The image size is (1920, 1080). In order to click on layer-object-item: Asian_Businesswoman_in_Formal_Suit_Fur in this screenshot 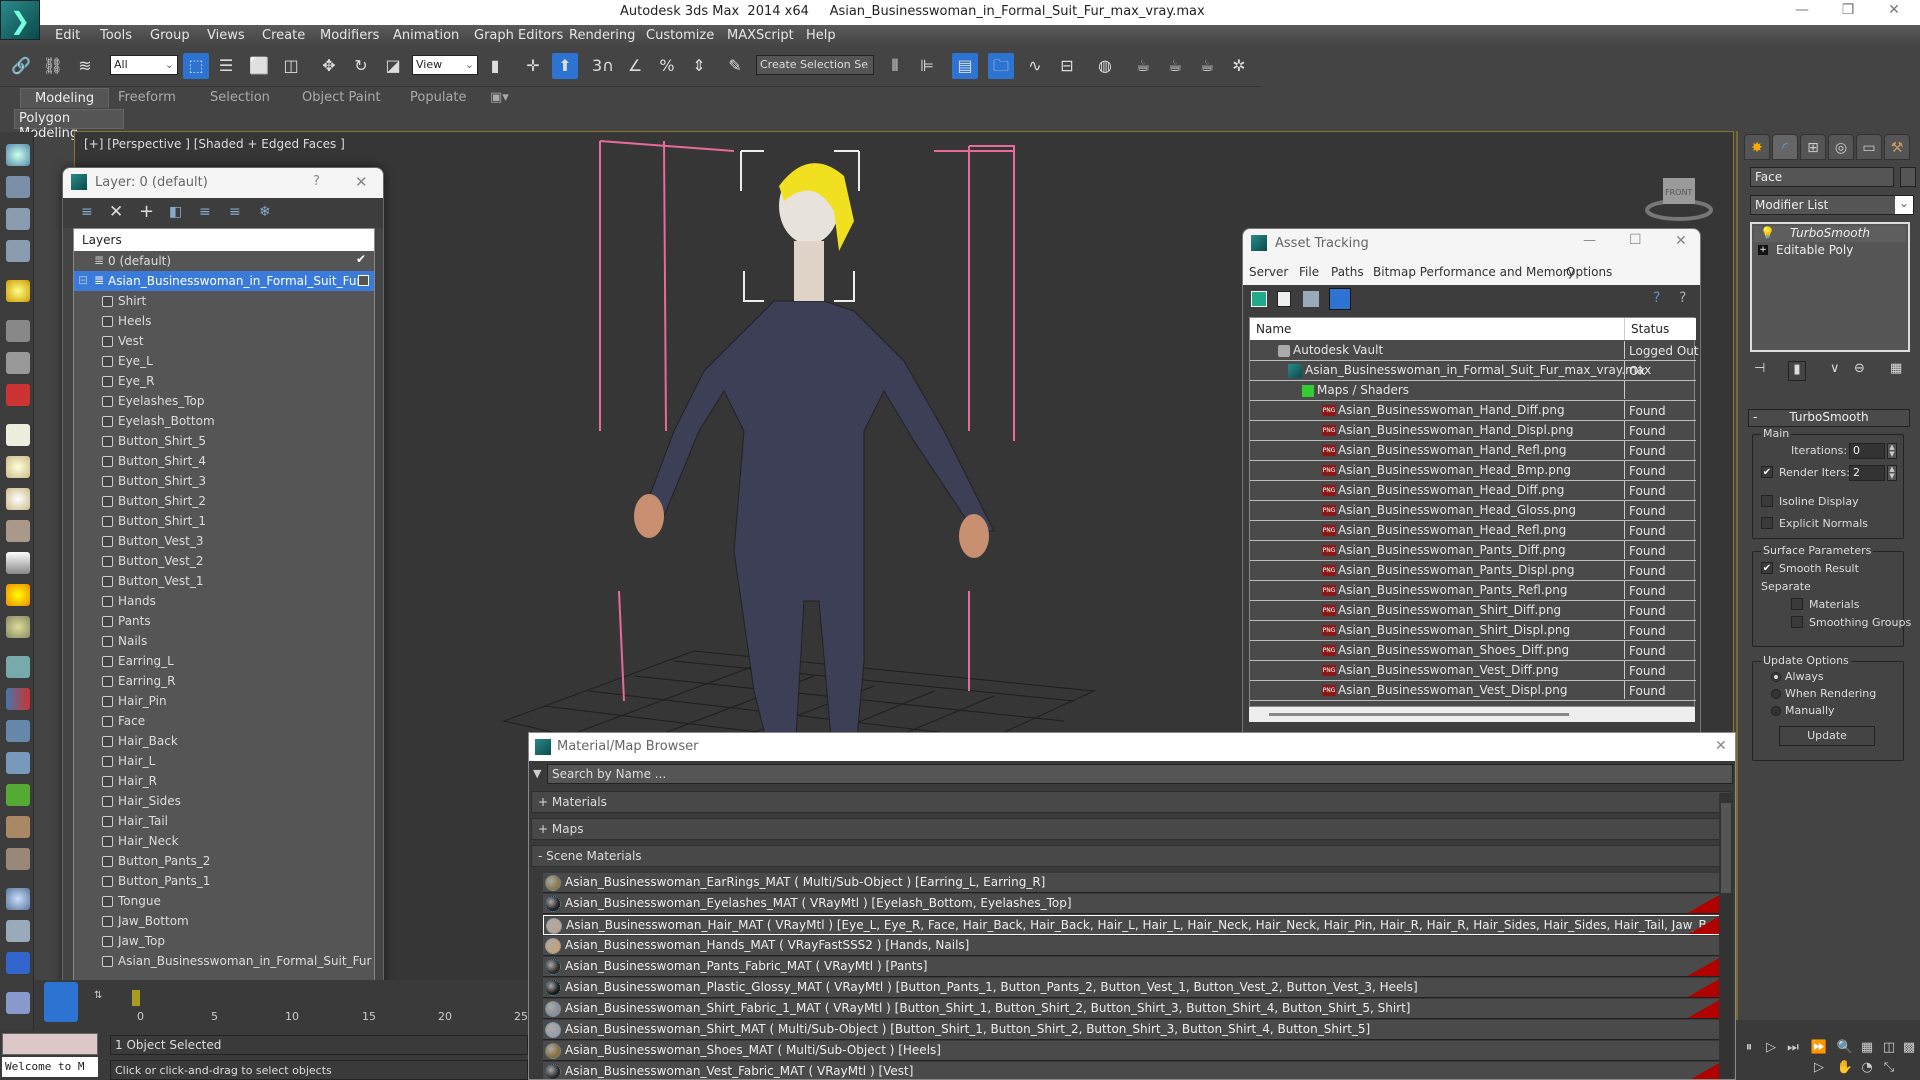, I will do `click(224, 961)`.